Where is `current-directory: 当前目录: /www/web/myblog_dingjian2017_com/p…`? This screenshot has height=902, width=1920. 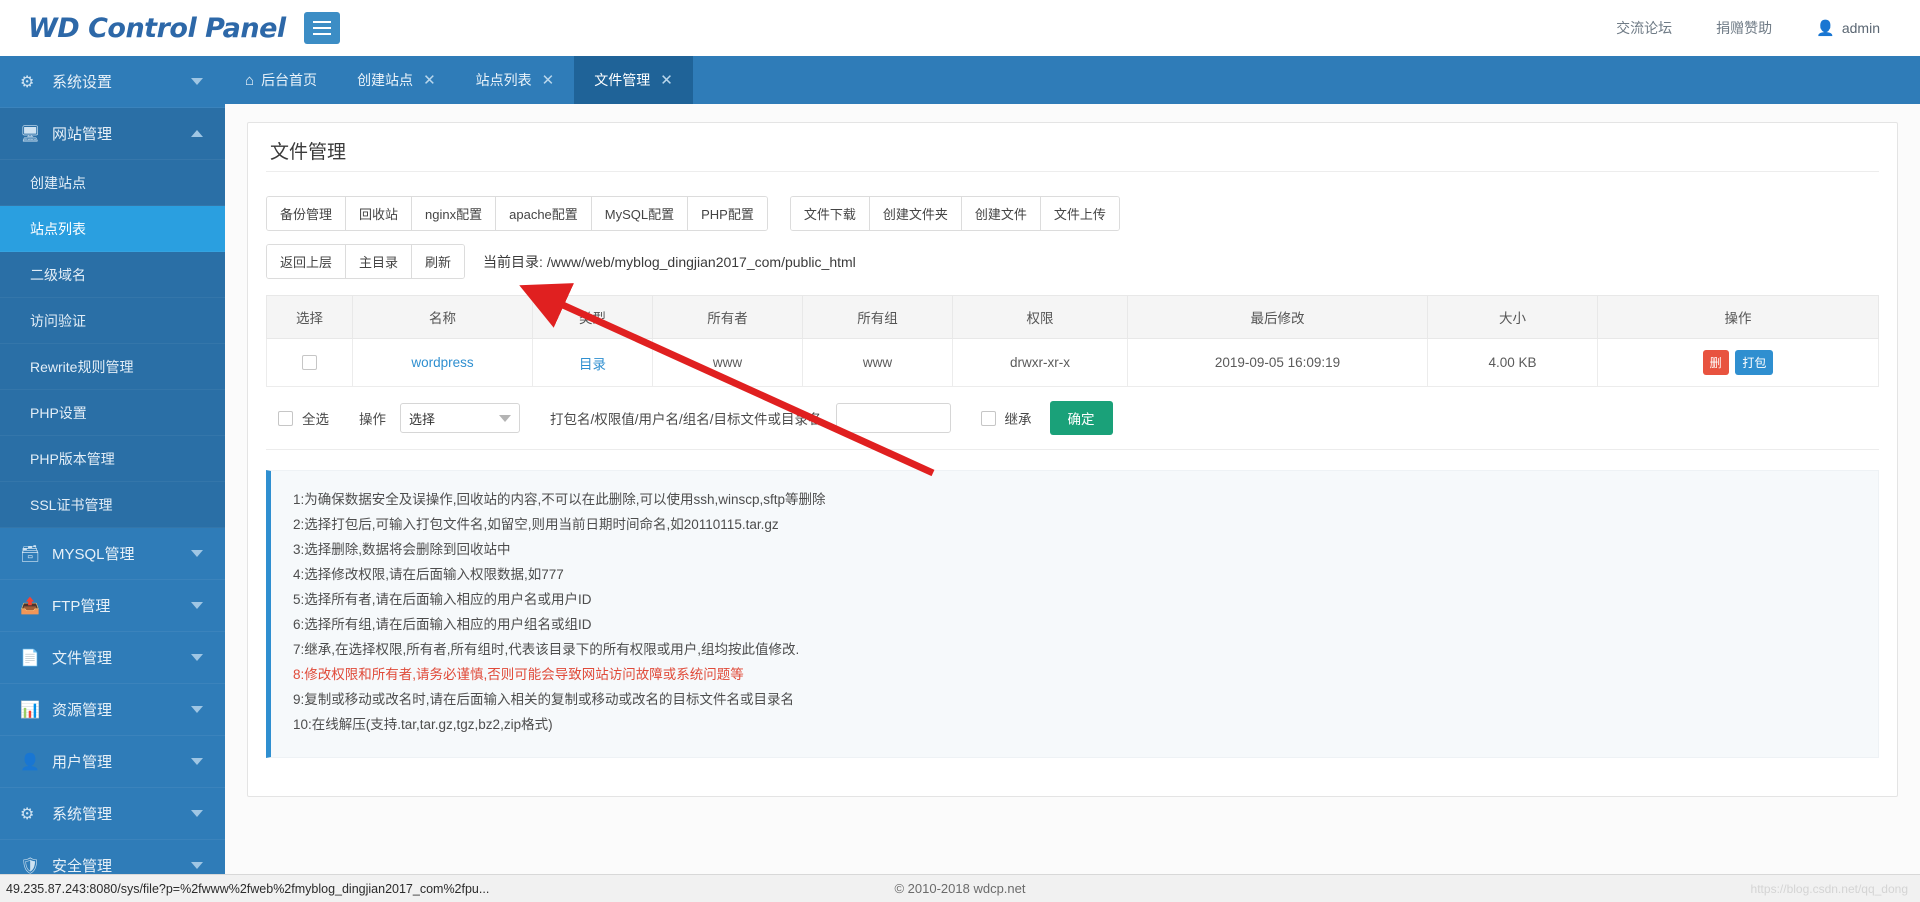 current-directory: 当前目录: /www/web/myblog_dingjian2017_com/p… is located at coordinates (669, 262).